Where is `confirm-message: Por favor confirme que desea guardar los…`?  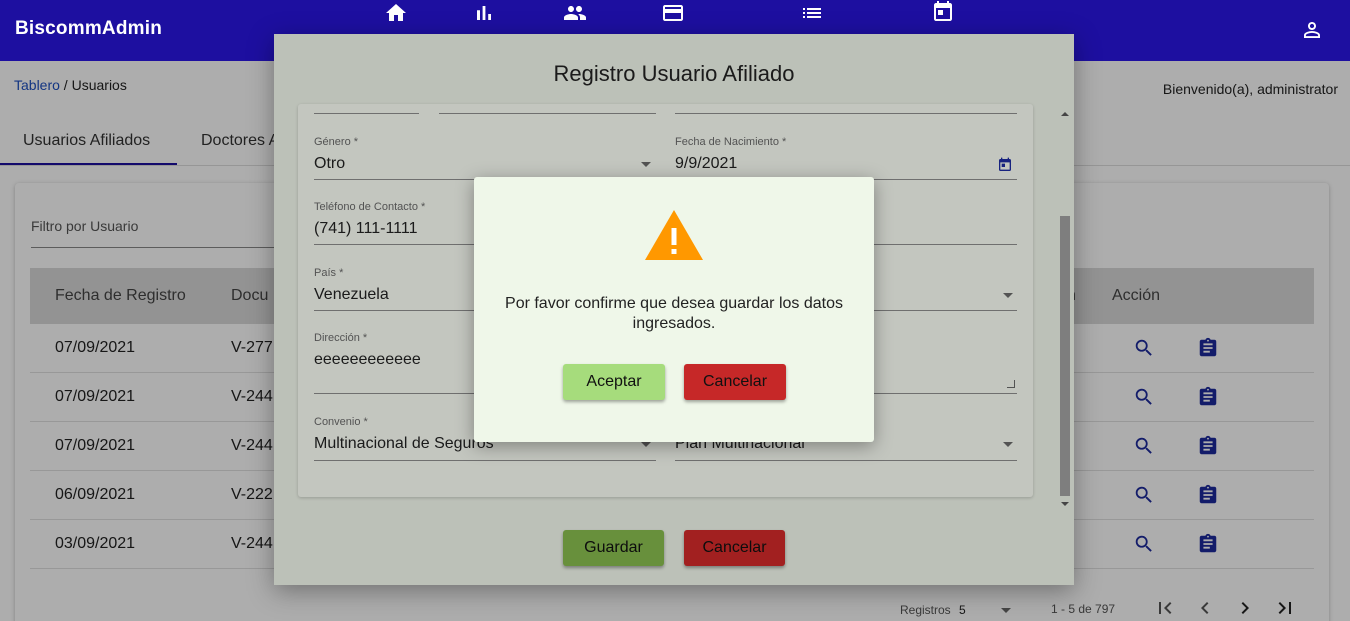 confirm-message: Por favor confirme que desea guardar los… is located at coordinates (674, 313).